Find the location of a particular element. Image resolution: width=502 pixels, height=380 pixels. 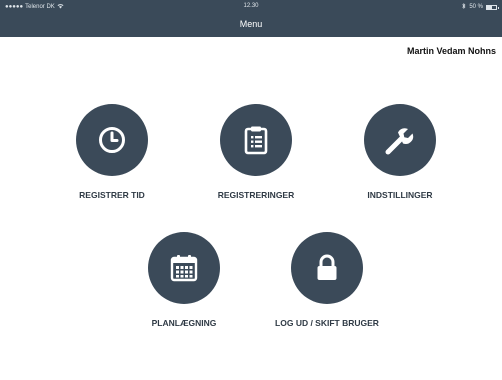

page-title: Menu is located at coordinates (251, 24).